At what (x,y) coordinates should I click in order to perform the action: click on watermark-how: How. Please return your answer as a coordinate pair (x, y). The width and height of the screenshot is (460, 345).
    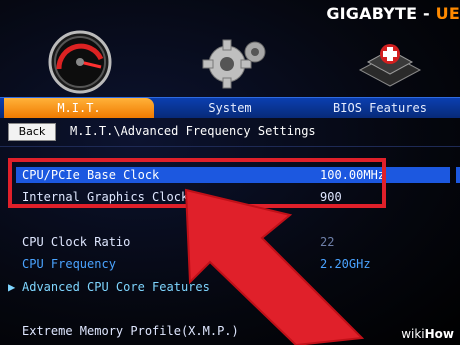
    Looking at the image, I should click on (439, 334).